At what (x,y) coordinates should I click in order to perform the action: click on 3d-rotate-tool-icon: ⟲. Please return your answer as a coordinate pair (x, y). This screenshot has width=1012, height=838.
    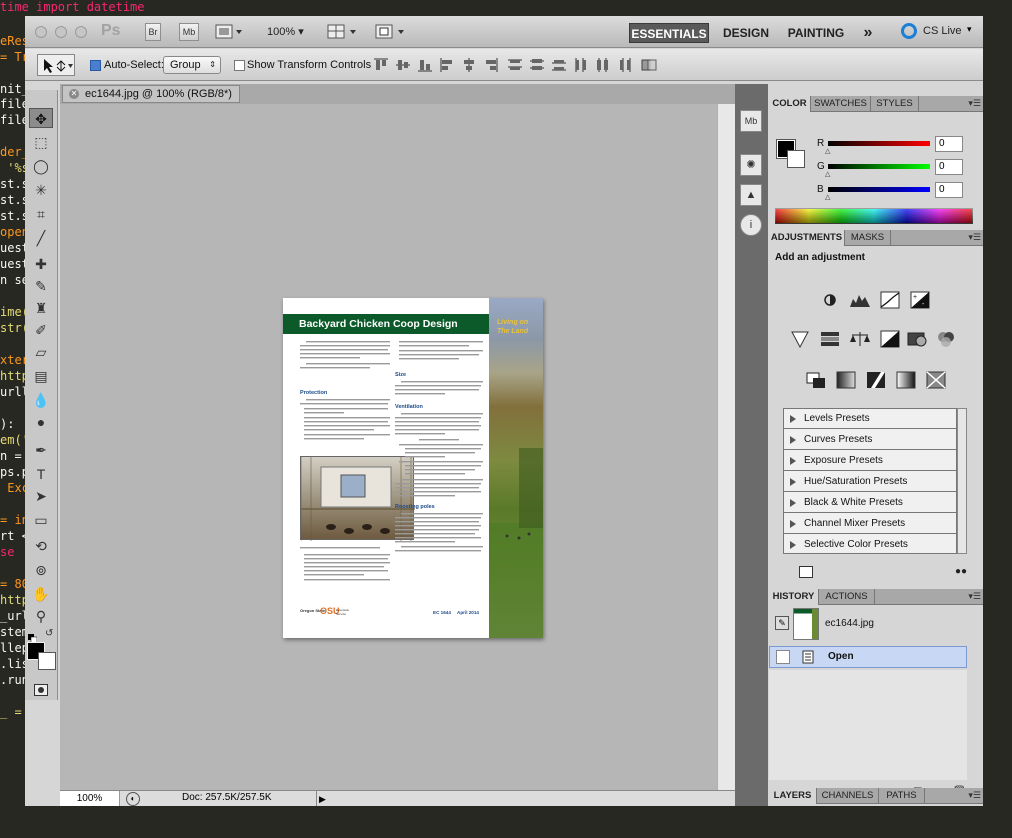
    Looking at the image, I should click on (41, 546).